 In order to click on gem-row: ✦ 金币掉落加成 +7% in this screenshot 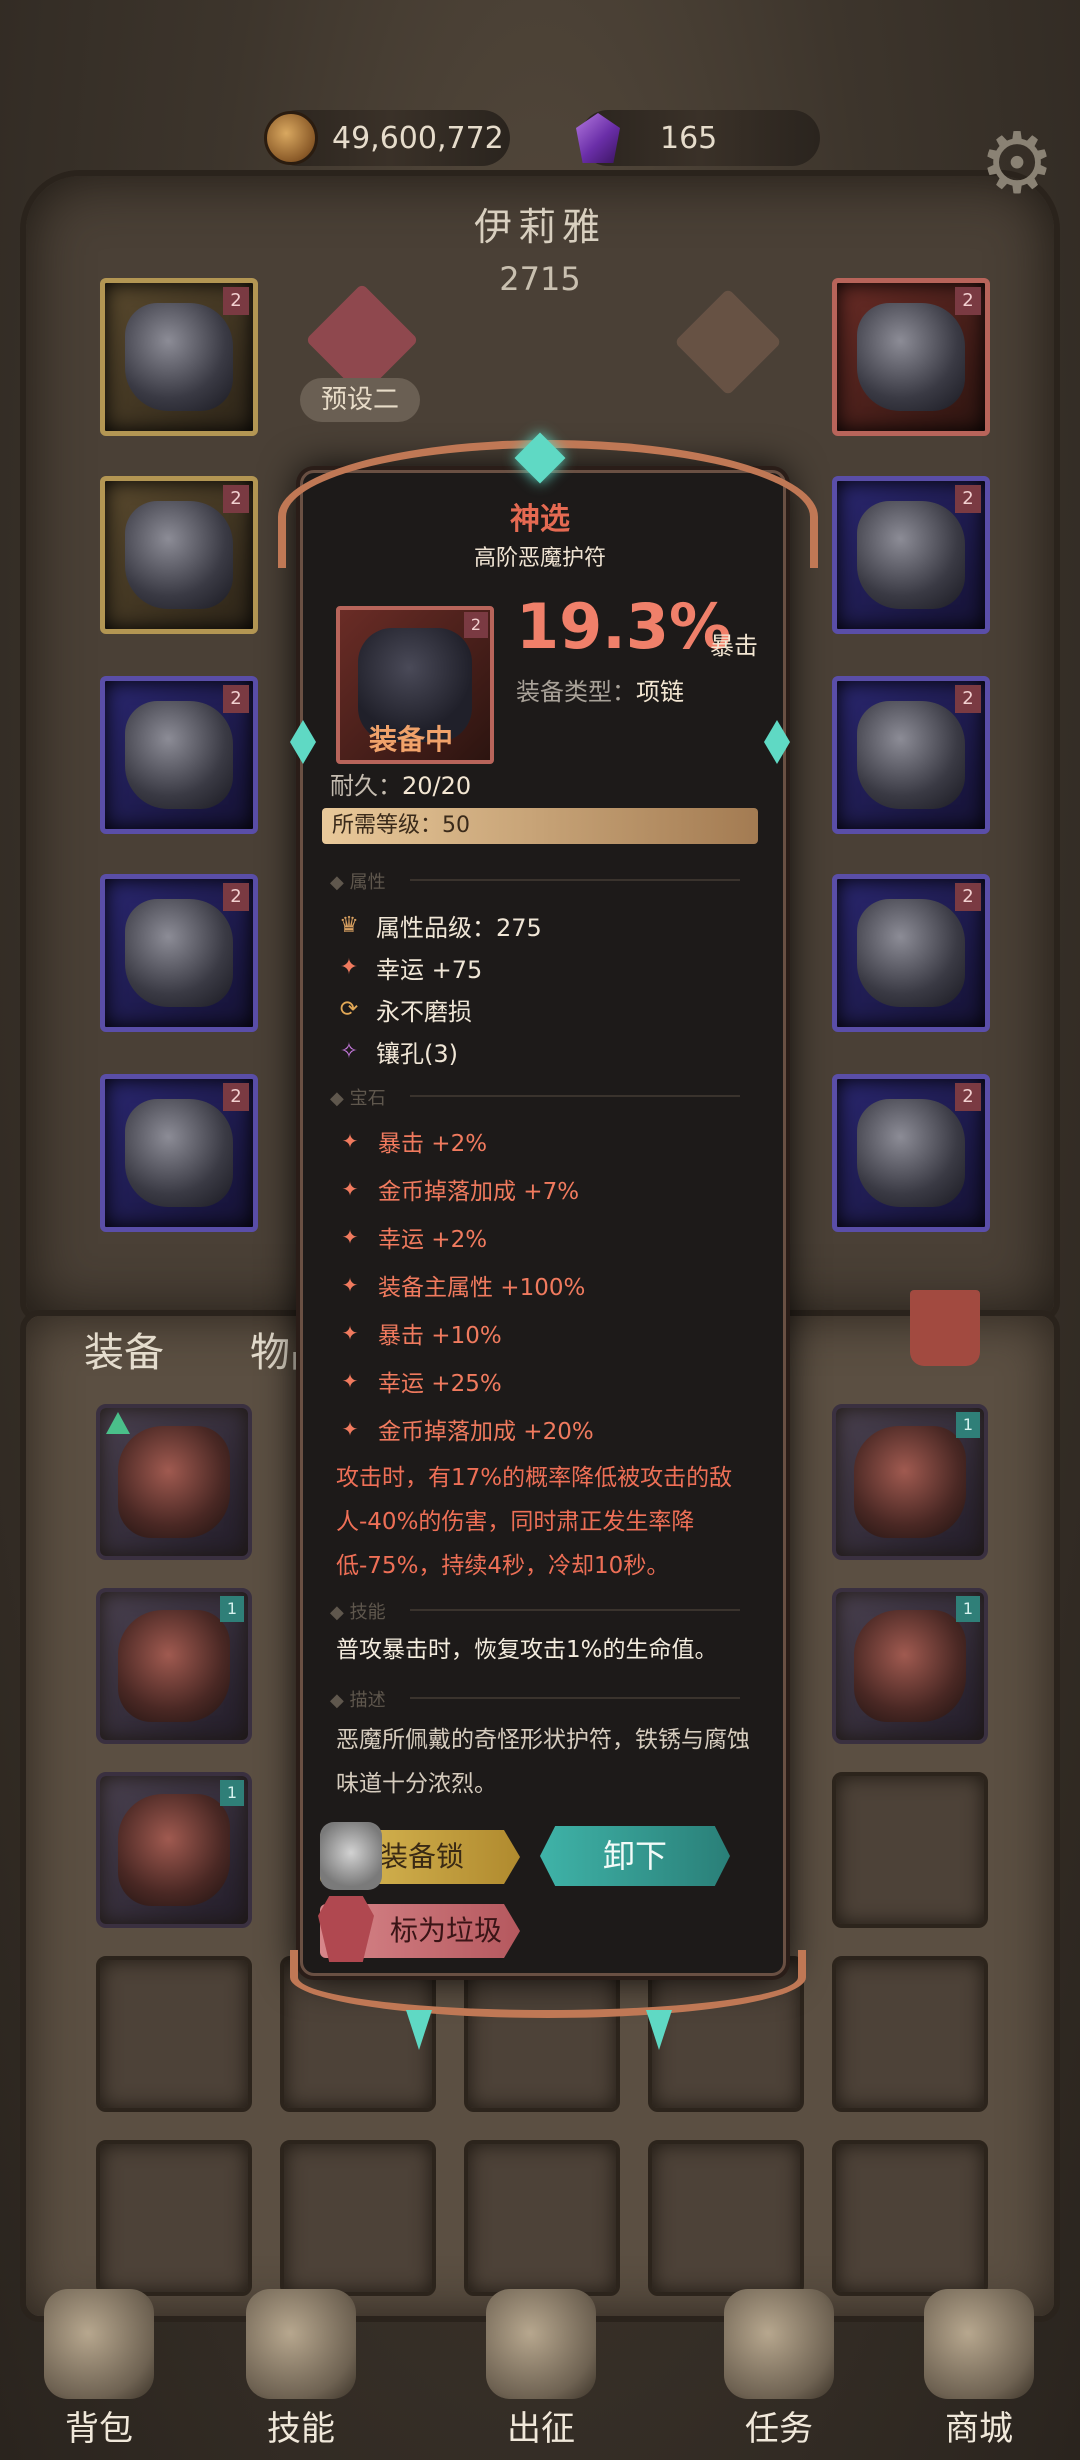, I will do `click(458, 1189)`.